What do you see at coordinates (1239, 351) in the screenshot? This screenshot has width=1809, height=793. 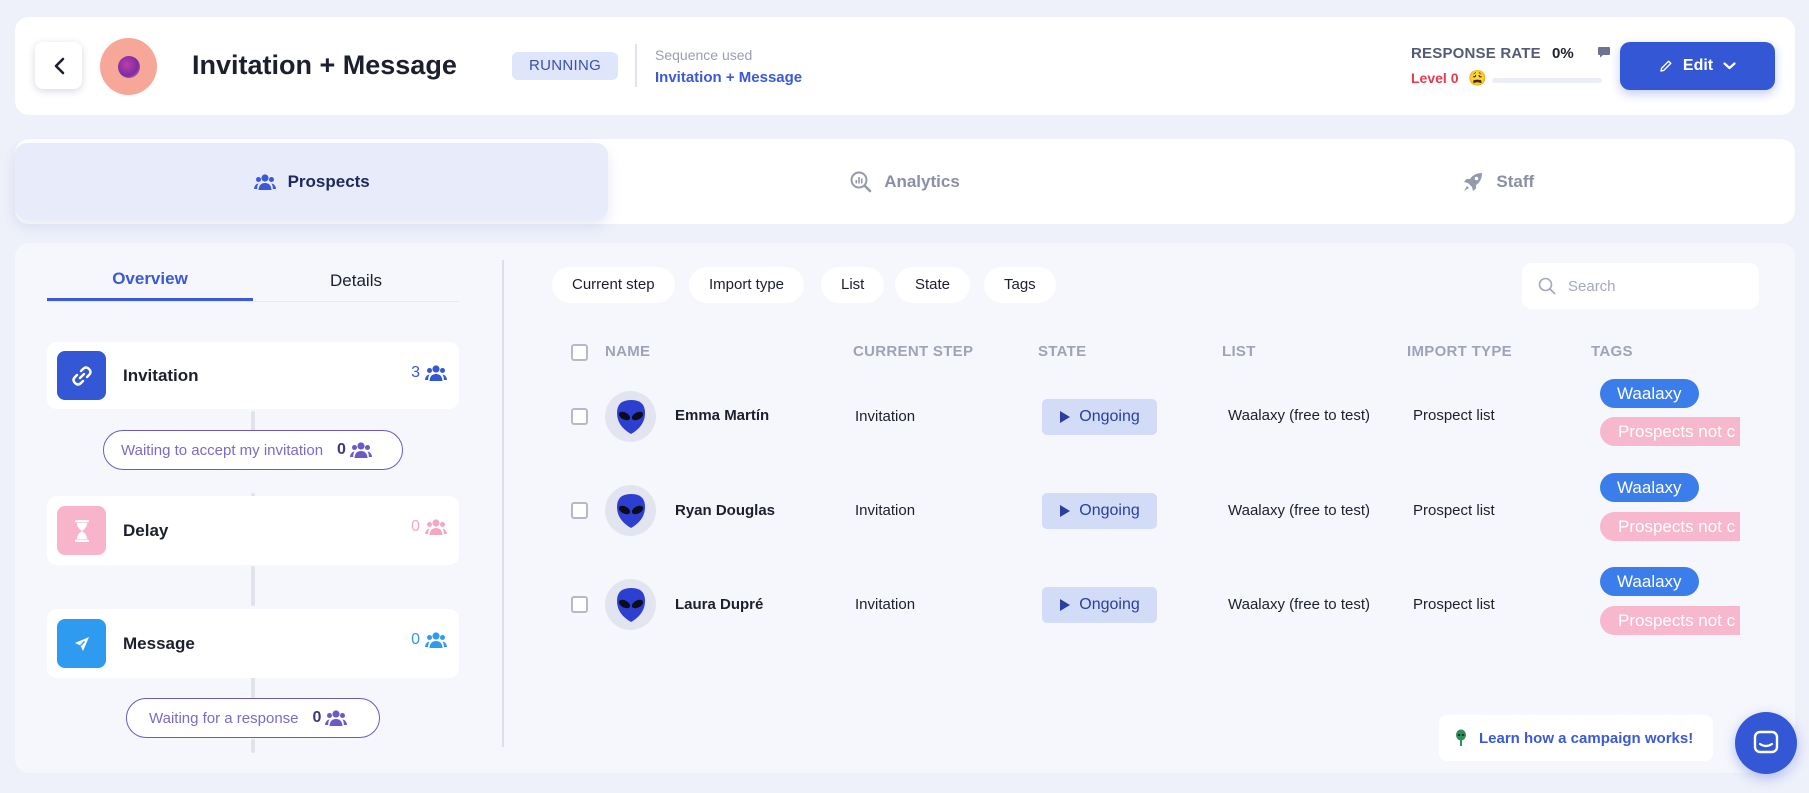 I see `column-header: LIST` at bounding box center [1239, 351].